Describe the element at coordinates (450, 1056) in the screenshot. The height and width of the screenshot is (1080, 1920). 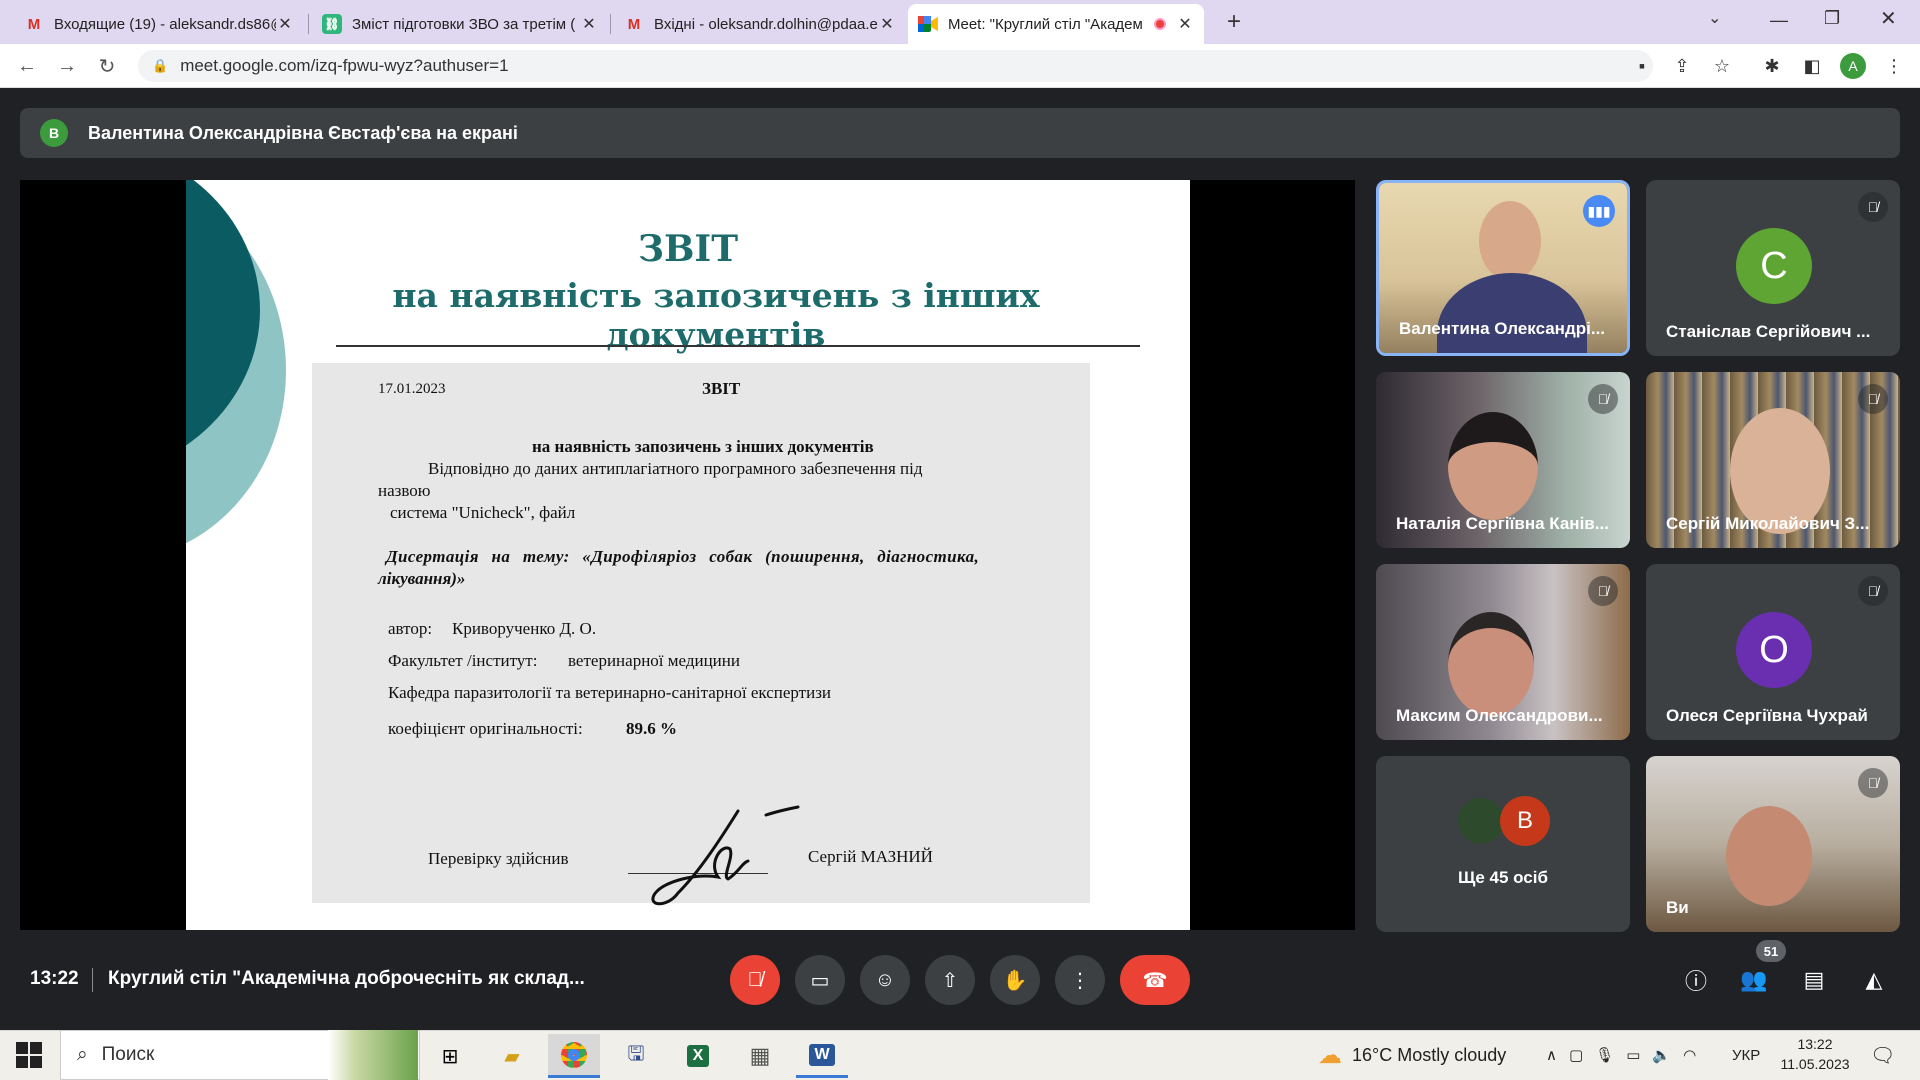
I see `task-view-button: ⊞` at that location.